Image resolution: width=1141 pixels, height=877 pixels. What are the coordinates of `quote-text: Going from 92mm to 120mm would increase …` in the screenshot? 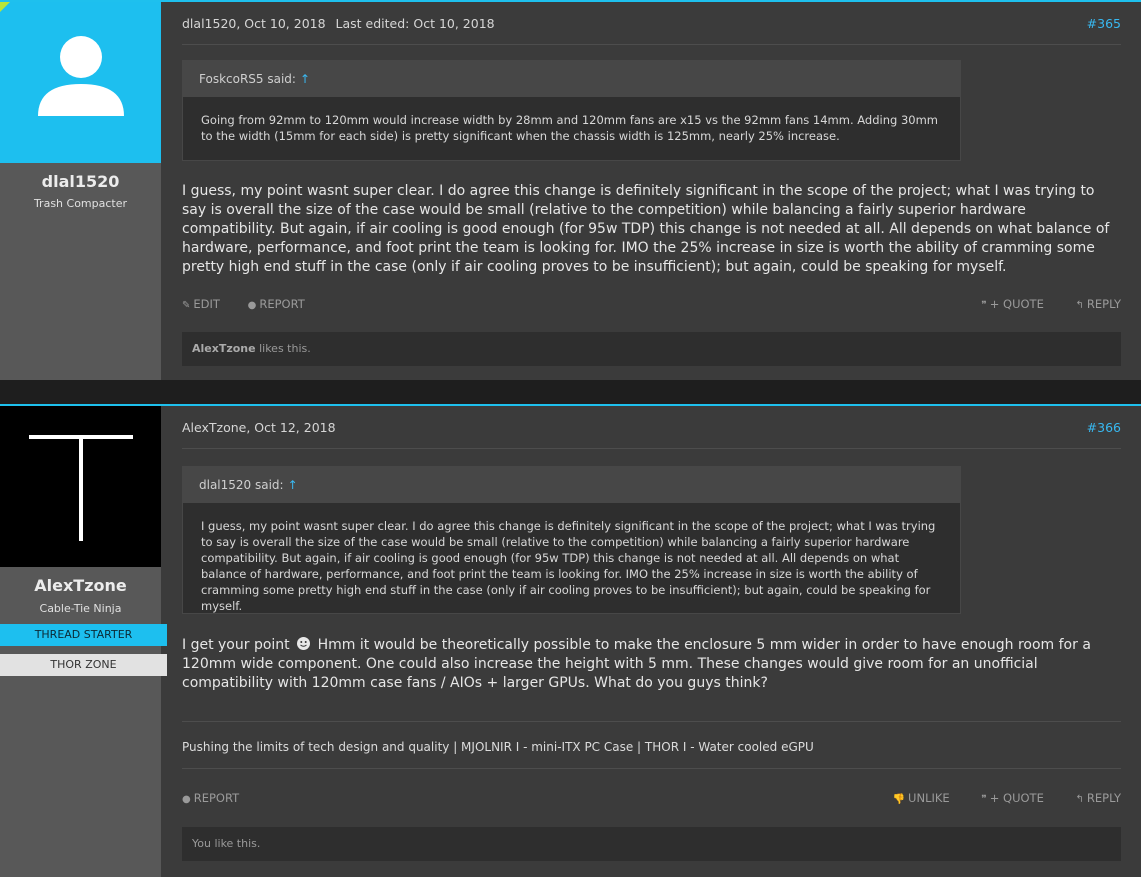 It's located at (569, 128).